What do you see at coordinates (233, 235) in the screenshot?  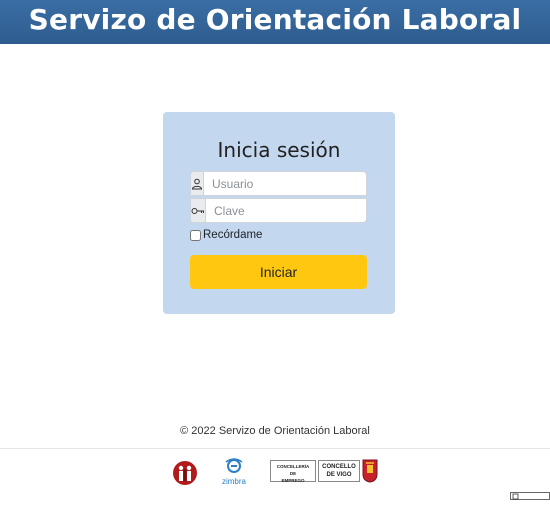 I see `remember-label: Recórdame` at bounding box center [233, 235].